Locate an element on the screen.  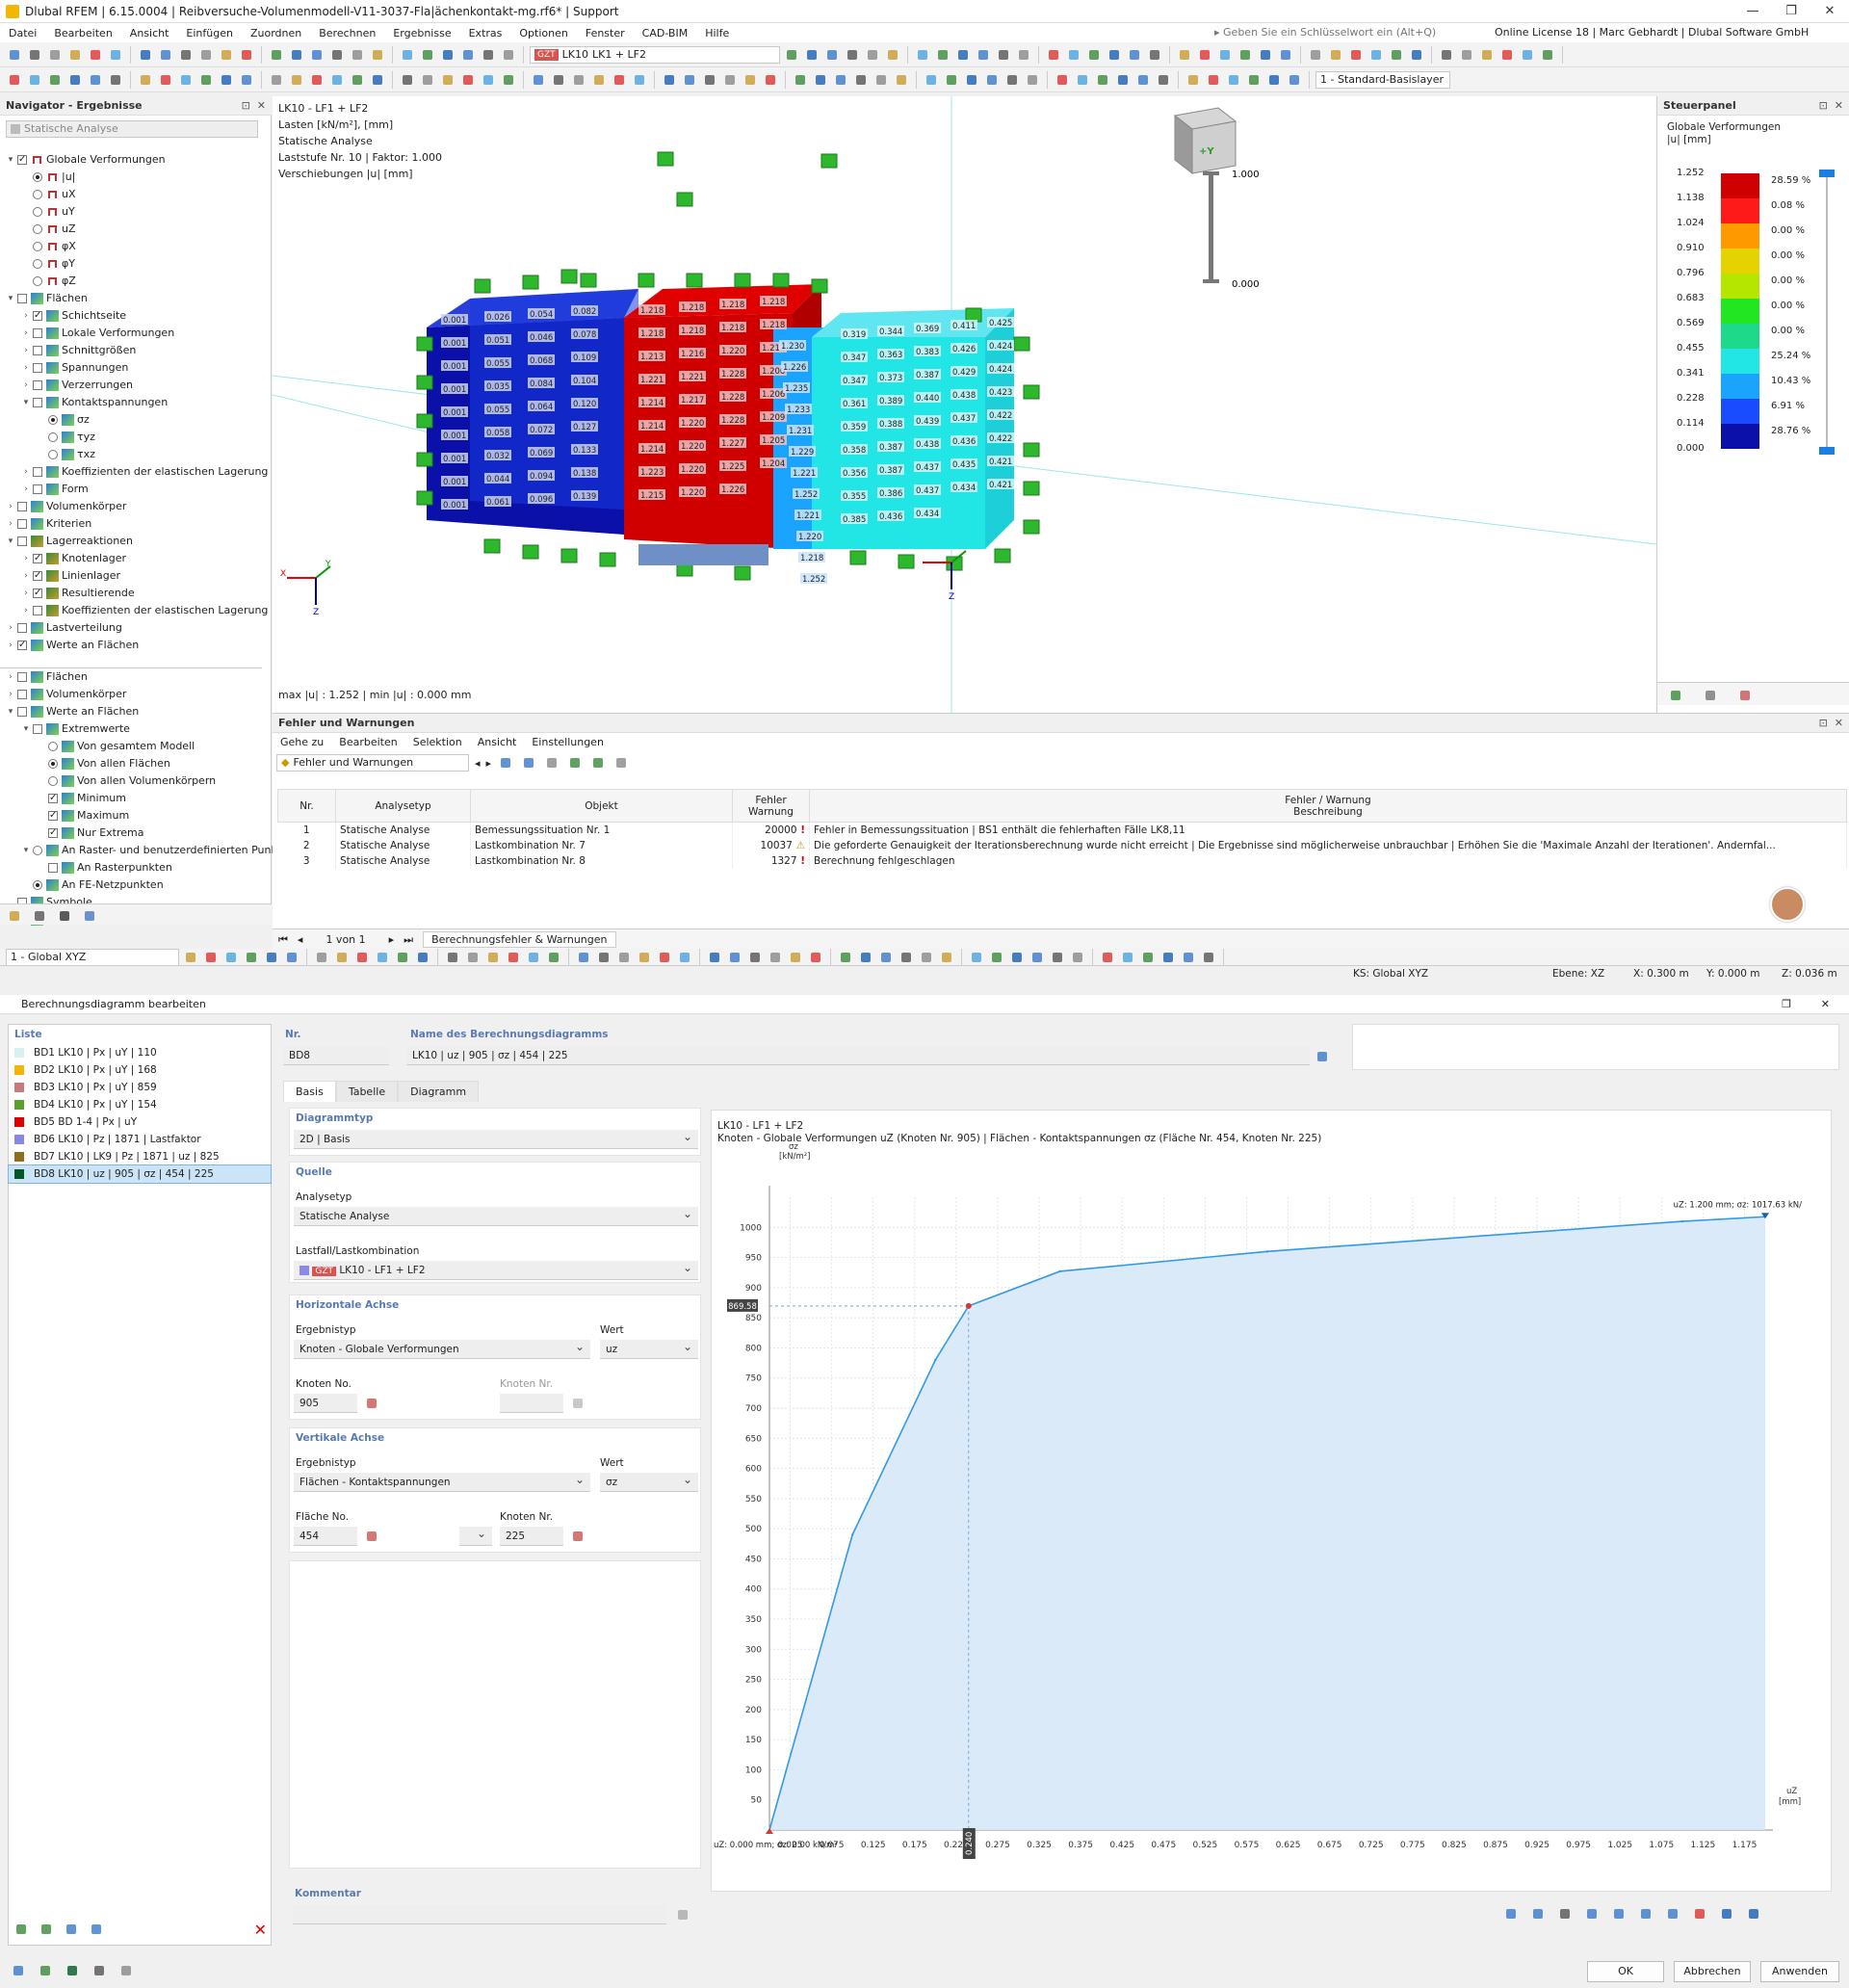
zoom-in-icon is located at coordinates (1592, 1914).